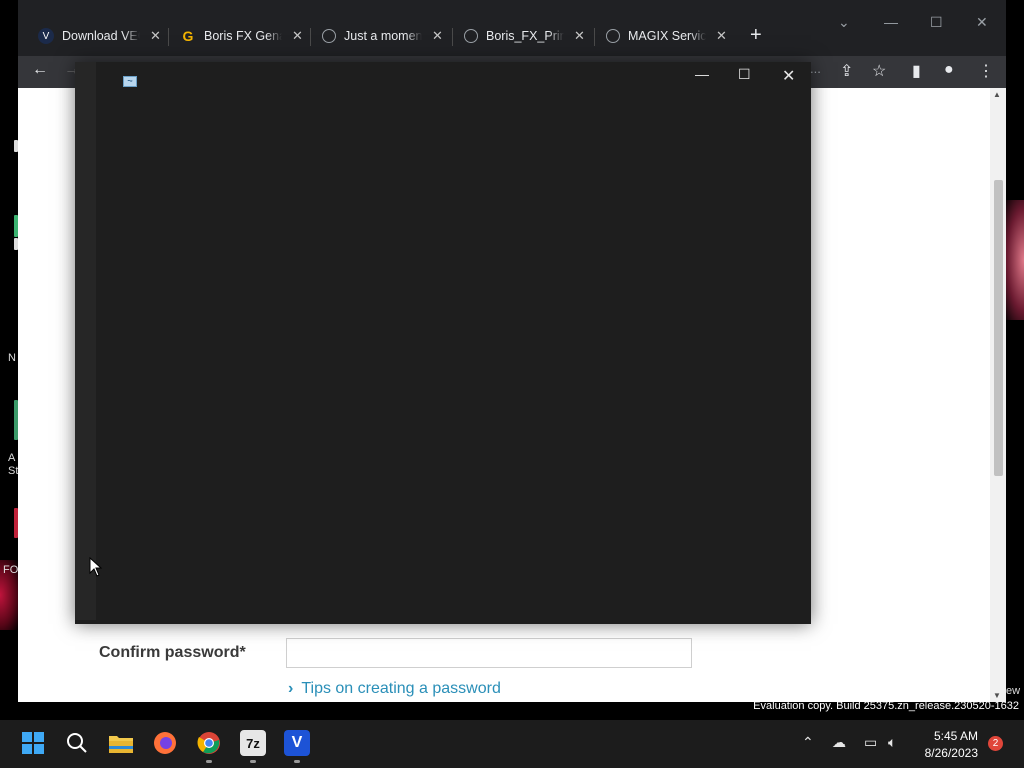 The image size is (1024, 768). What do you see at coordinates (1013, 691) in the screenshot?
I see `watermark-fragment: ew` at bounding box center [1013, 691].